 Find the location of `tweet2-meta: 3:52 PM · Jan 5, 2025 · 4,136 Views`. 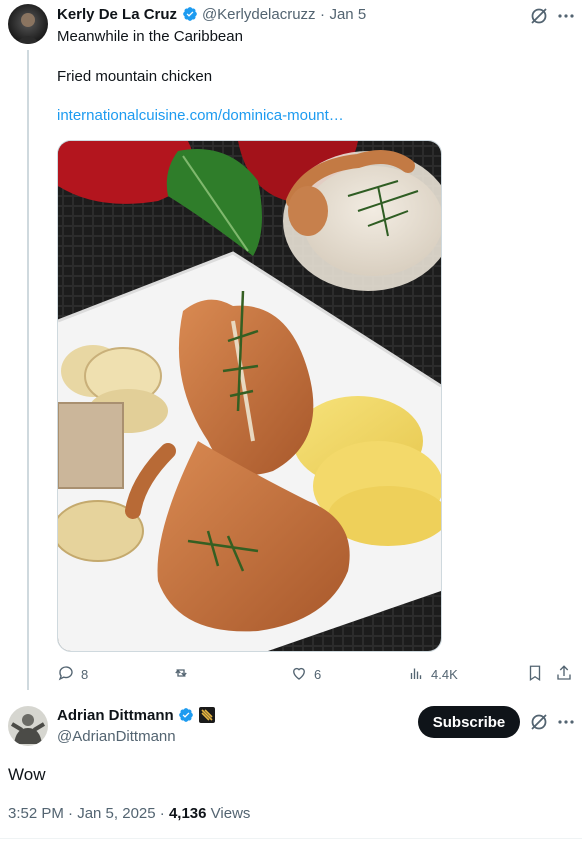

tweet2-meta: 3:52 PM · Jan 5, 2025 · 4,136 Views is located at coordinates (129, 813).